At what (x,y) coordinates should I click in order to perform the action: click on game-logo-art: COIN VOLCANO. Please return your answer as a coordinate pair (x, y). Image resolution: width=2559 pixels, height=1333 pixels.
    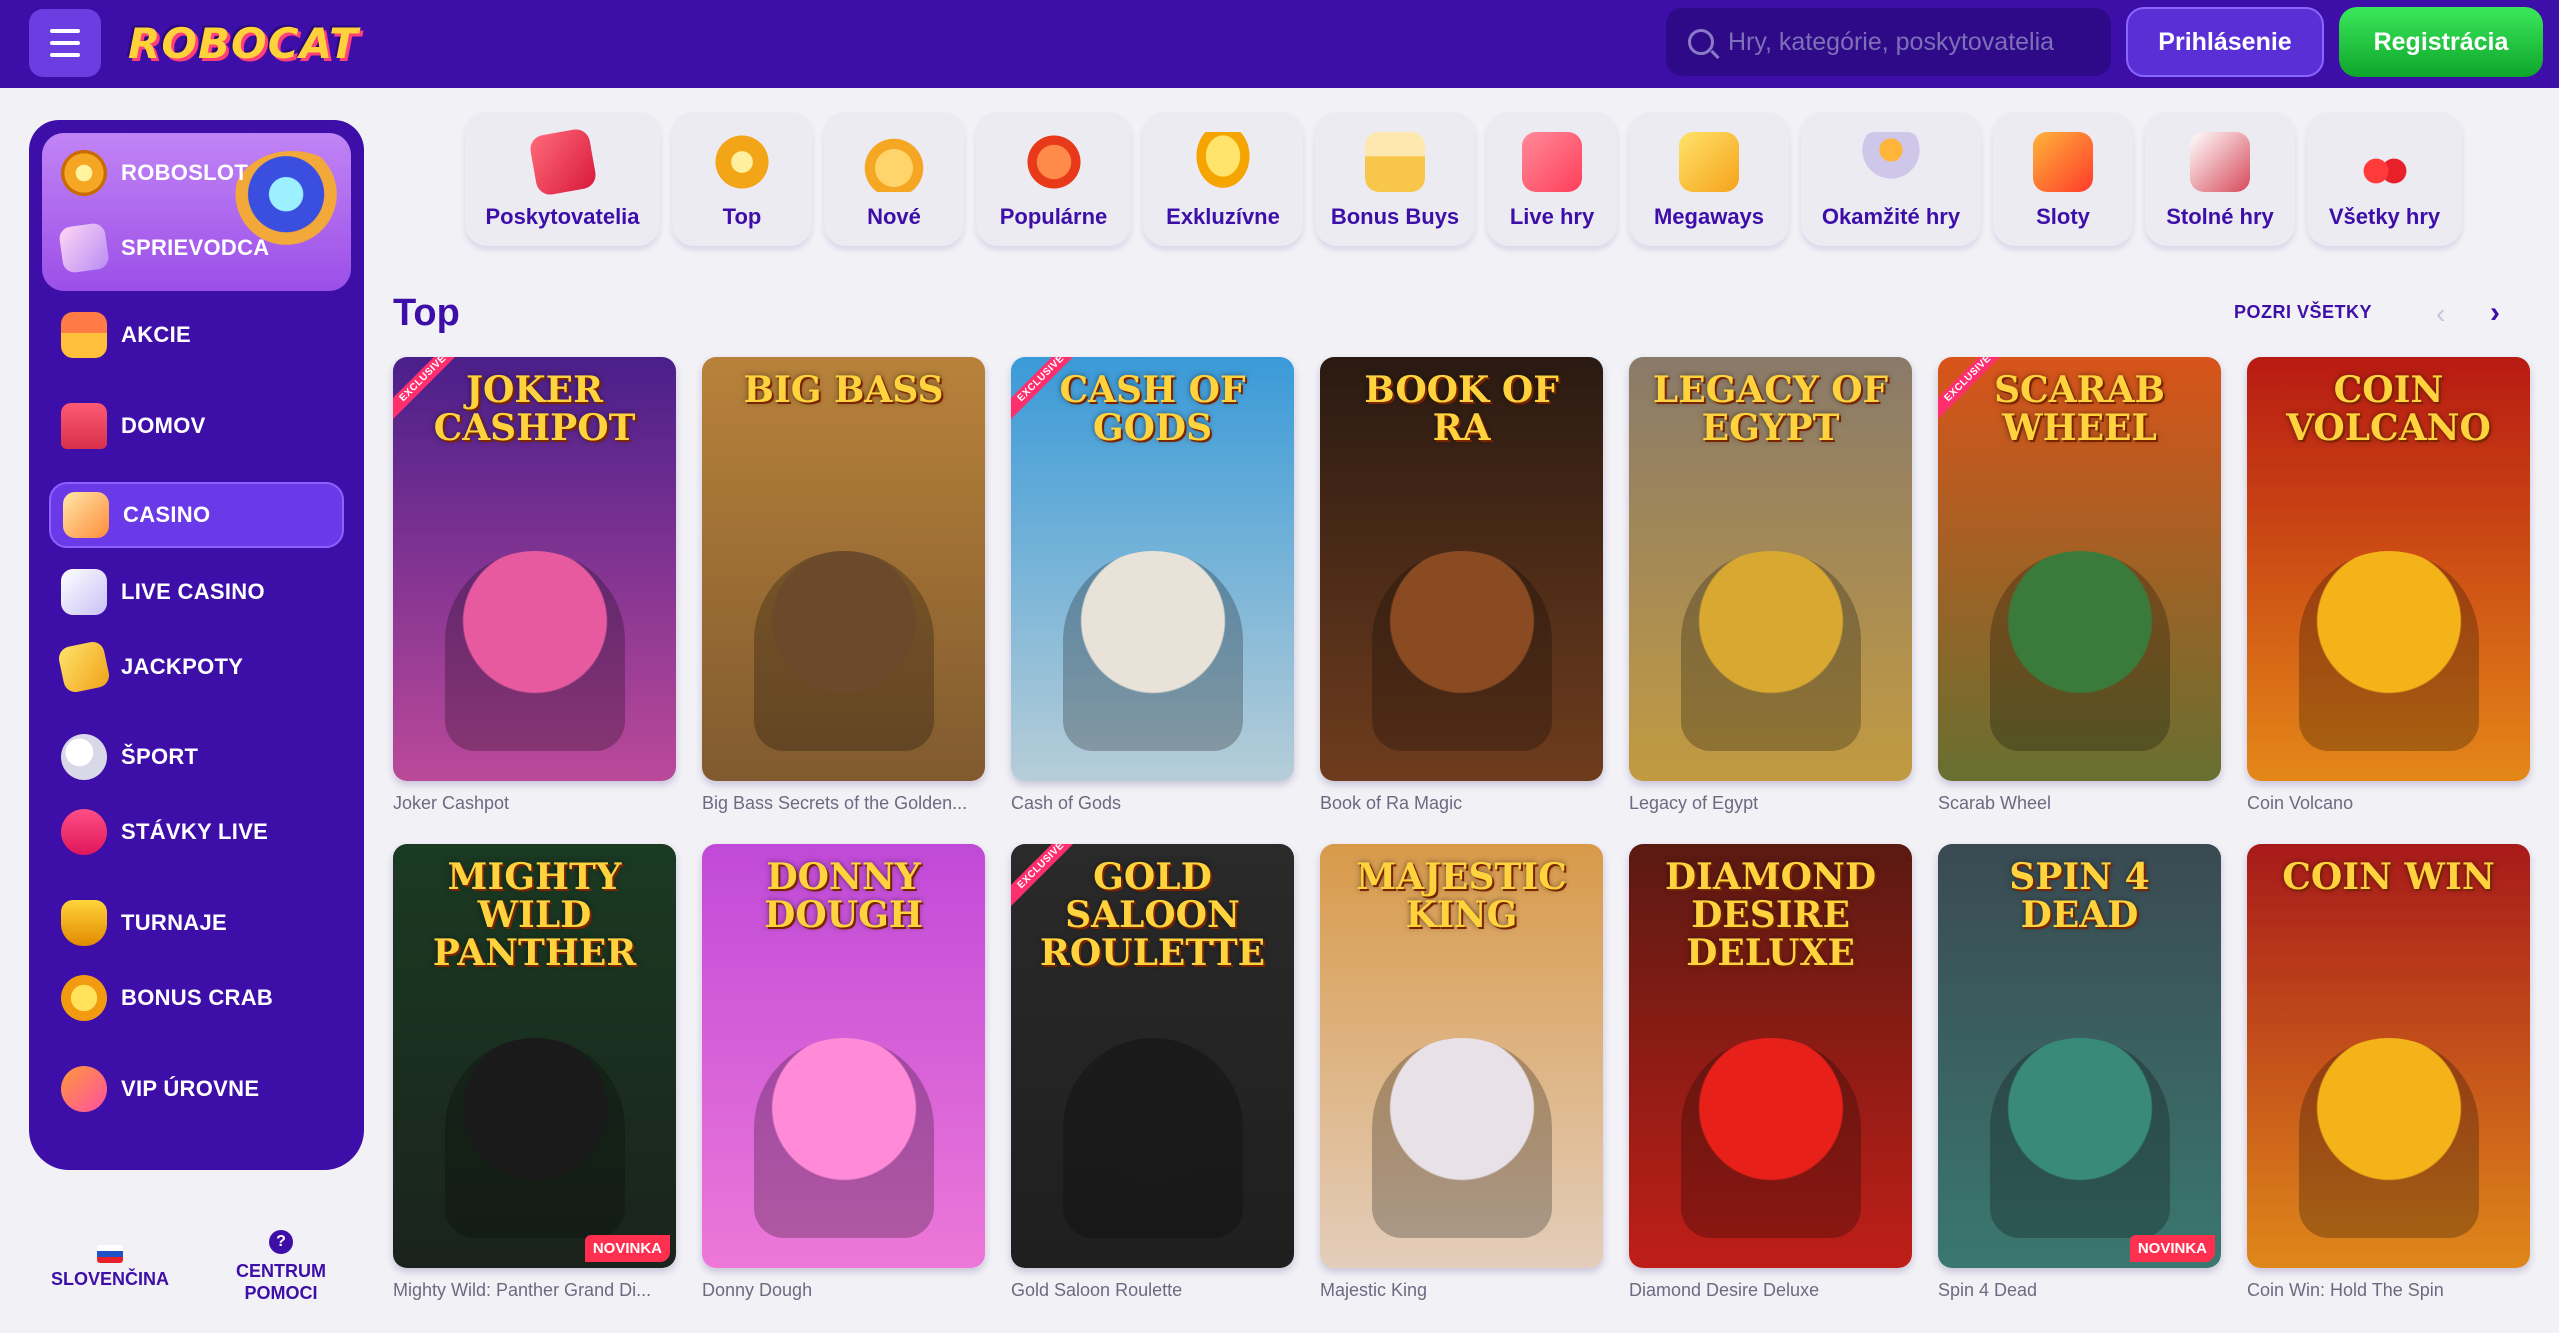
    Looking at the image, I should click on (2388, 409).